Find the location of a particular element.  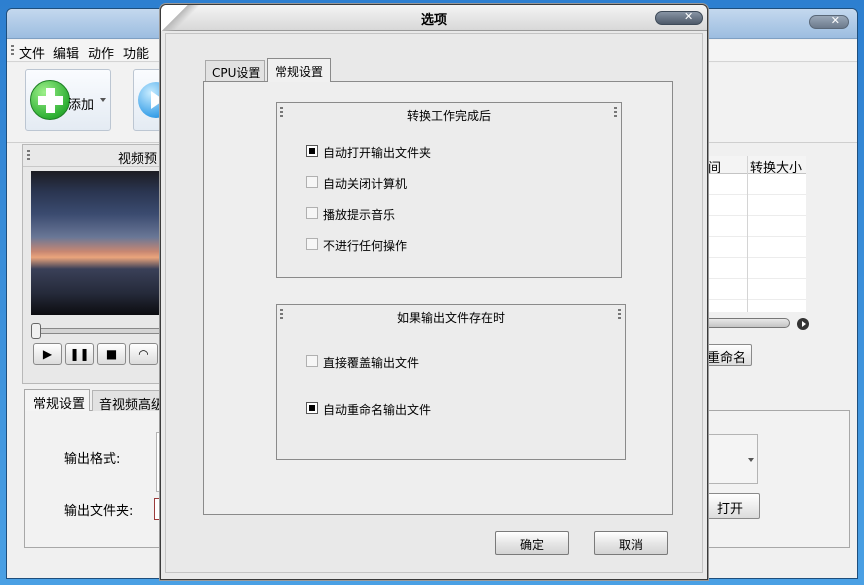

pause-button: ❚❚ is located at coordinates (79, 354).